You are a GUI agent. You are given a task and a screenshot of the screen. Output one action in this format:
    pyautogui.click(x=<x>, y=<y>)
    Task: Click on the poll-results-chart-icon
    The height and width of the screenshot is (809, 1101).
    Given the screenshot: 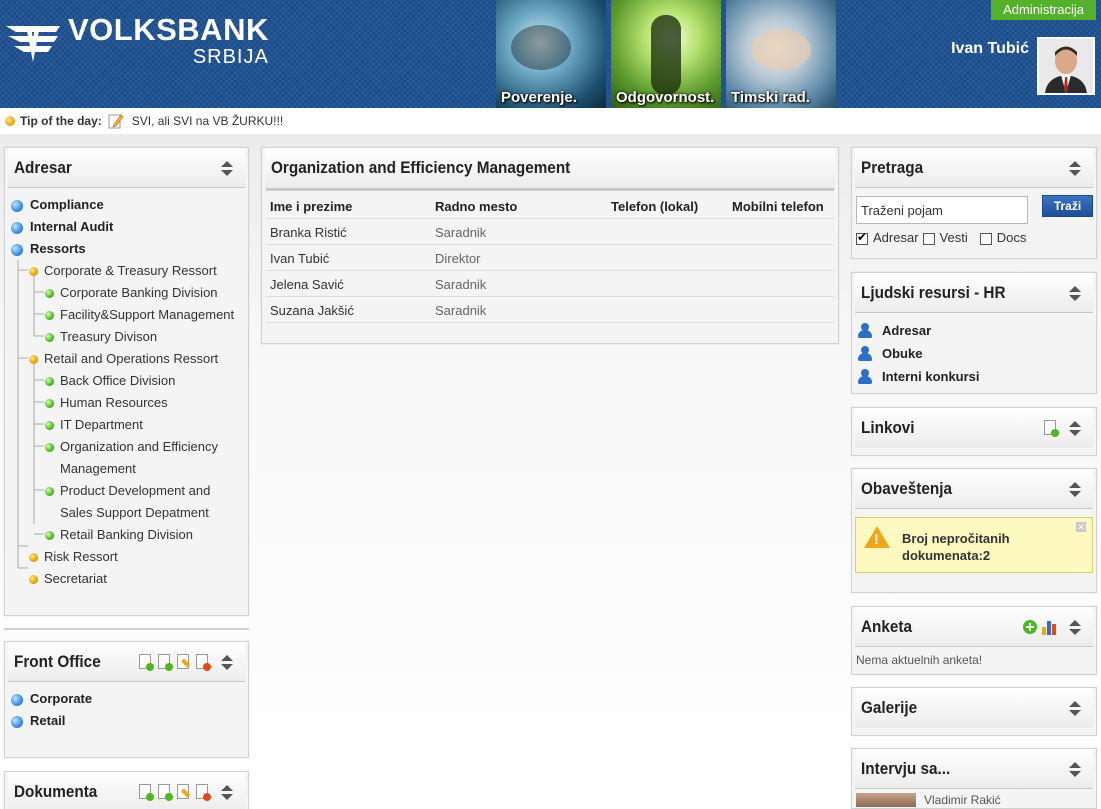 What is the action you would take?
    pyautogui.click(x=1050, y=627)
    